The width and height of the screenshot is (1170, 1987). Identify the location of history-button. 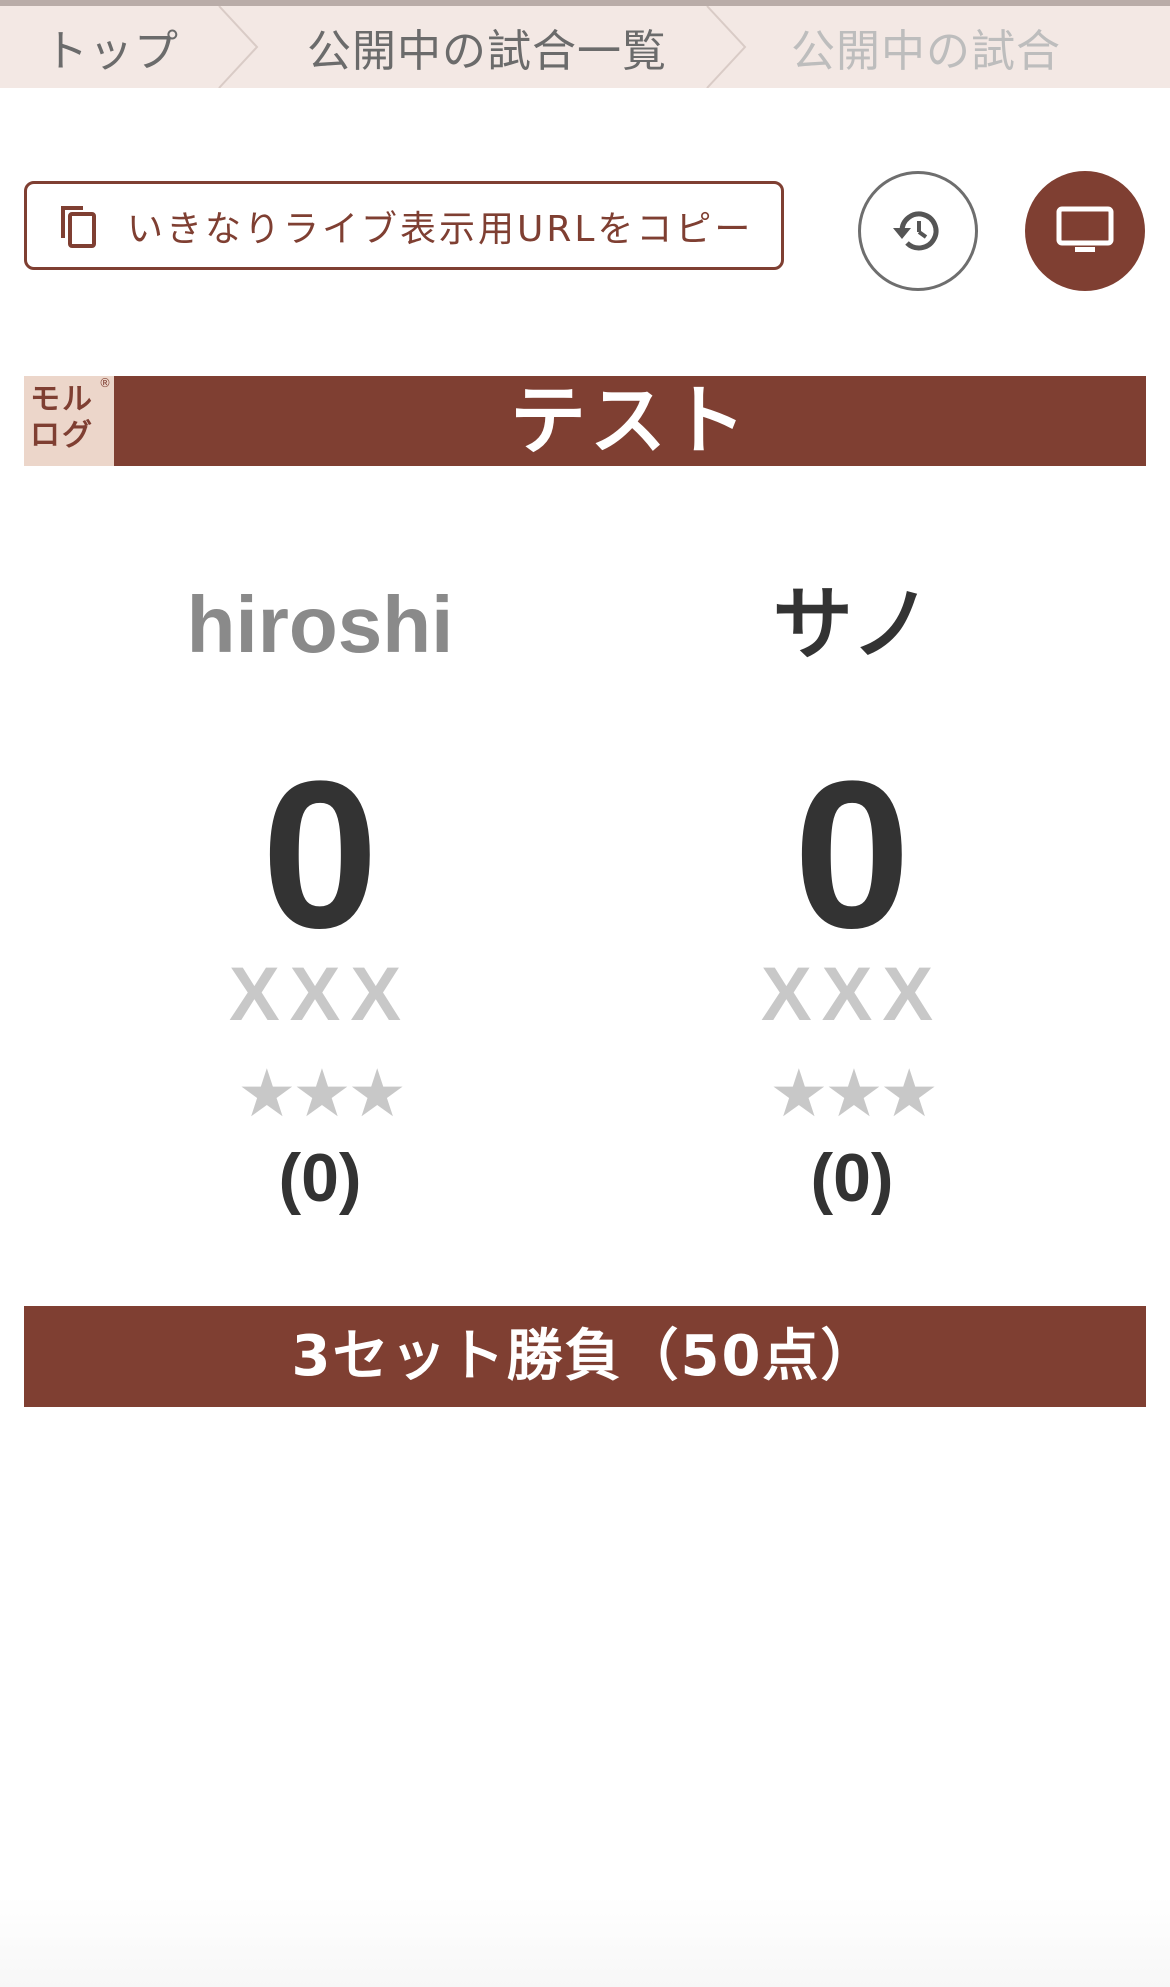
(918, 231).